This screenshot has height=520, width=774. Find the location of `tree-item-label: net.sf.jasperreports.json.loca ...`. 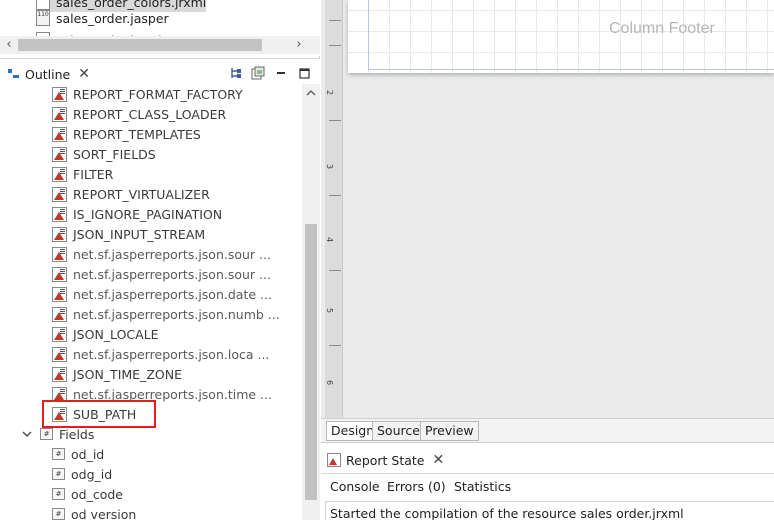

tree-item-label: net.sf.jasperreports.json.loca ... is located at coordinates (171, 354).